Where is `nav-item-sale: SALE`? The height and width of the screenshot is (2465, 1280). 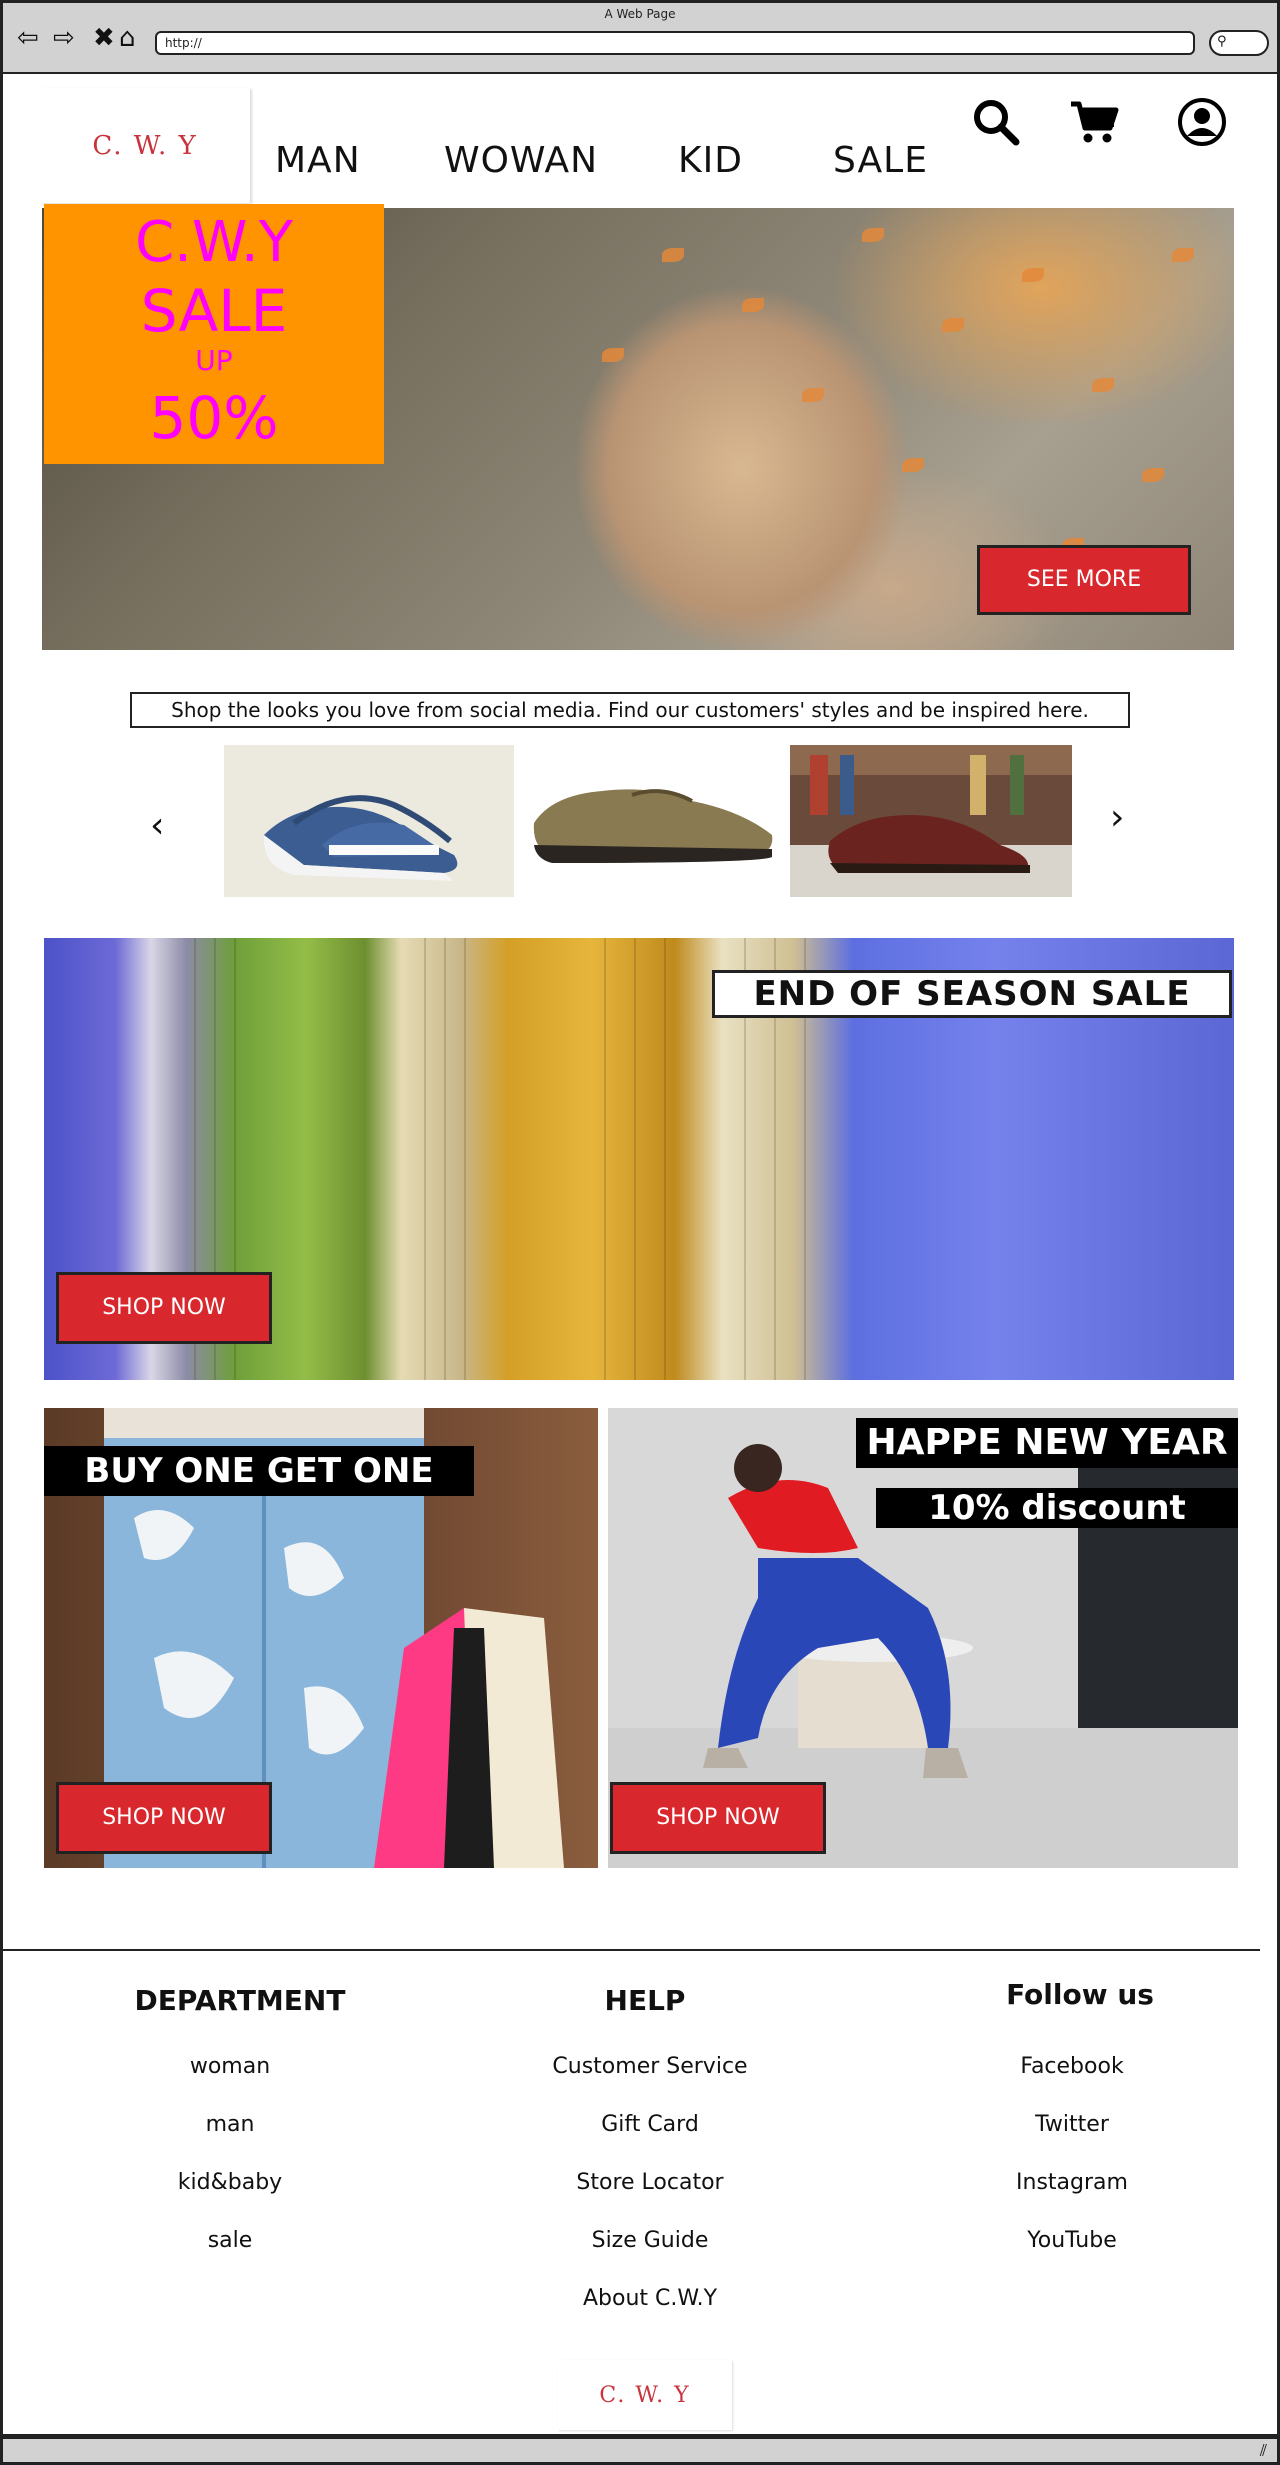 nav-item-sale: SALE is located at coordinates (880, 160).